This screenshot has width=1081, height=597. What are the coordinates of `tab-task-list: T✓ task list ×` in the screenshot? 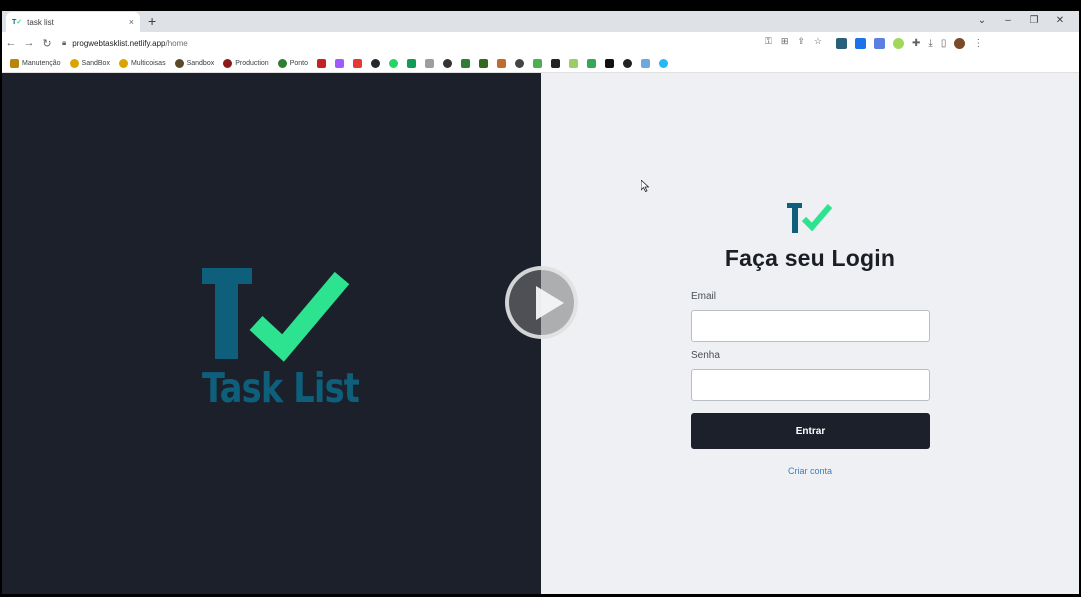 It's located at (73, 22).